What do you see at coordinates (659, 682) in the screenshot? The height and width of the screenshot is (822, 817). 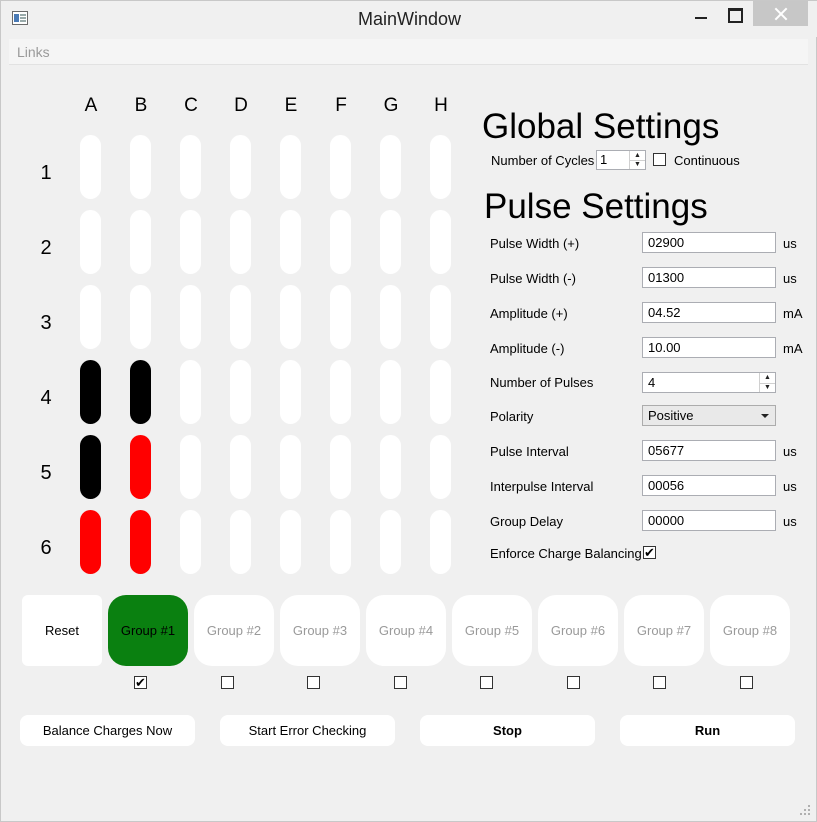 I see `group-7-checkbox` at bounding box center [659, 682].